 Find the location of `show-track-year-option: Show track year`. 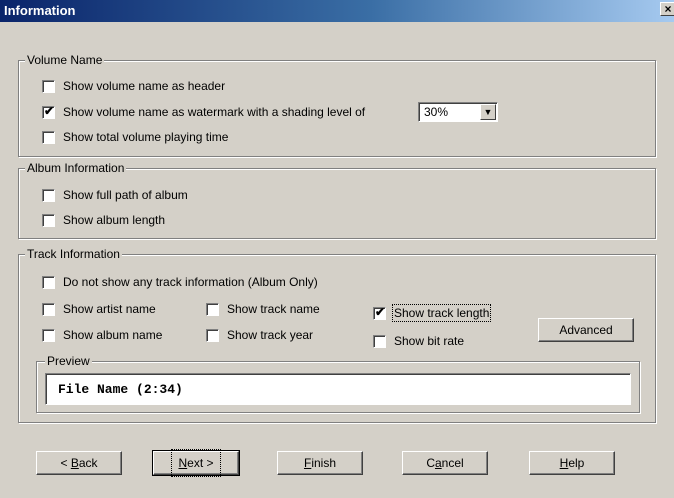

show-track-year-option: Show track year is located at coordinates (259, 335).